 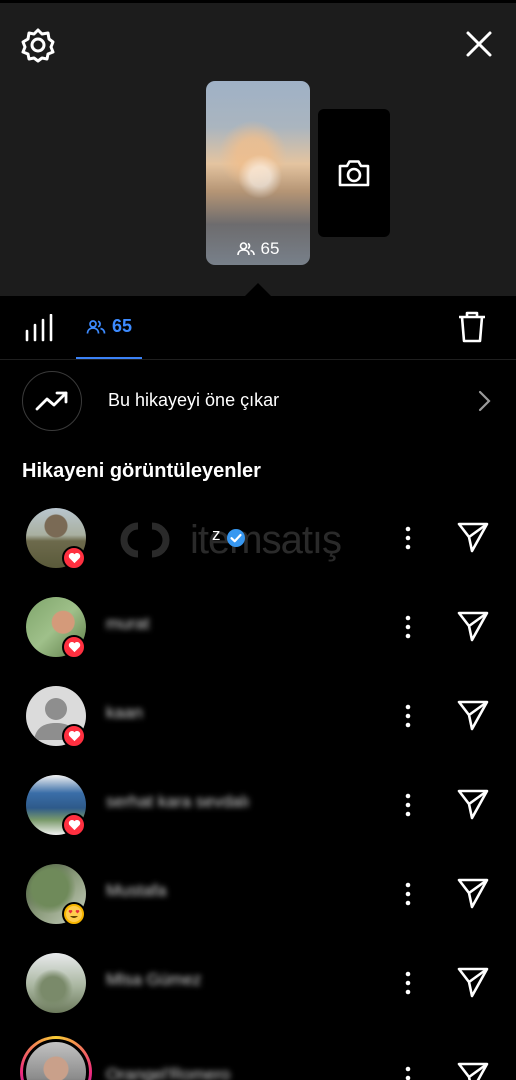 What do you see at coordinates (127, 624) in the screenshot?
I see `username: murat` at bounding box center [127, 624].